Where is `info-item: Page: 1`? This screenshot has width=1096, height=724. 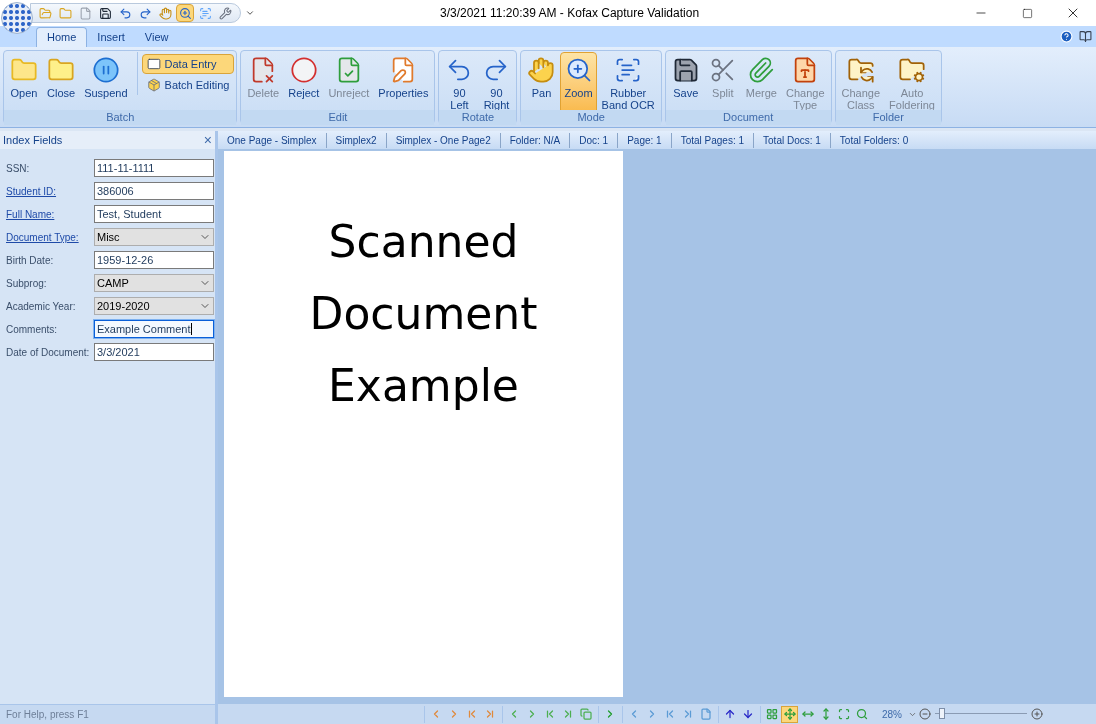
info-item: Page: 1 is located at coordinates (644, 140).